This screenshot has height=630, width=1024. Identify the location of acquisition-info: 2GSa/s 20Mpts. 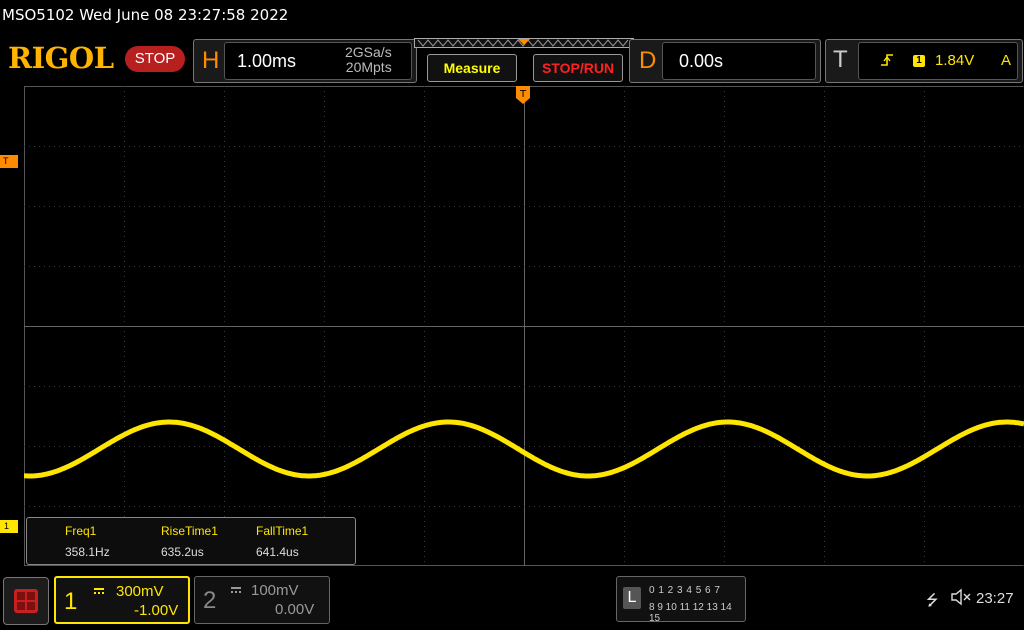
(368, 60).